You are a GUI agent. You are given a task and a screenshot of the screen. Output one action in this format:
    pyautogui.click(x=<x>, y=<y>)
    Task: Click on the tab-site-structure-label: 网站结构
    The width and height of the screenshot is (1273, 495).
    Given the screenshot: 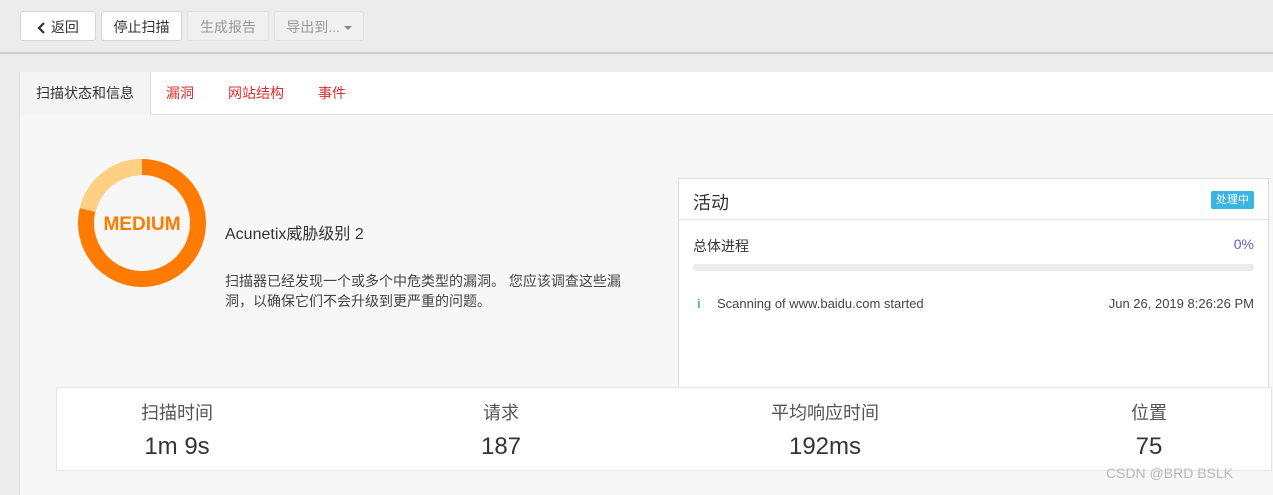 What is the action you would take?
    pyautogui.click(x=256, y=93)
    